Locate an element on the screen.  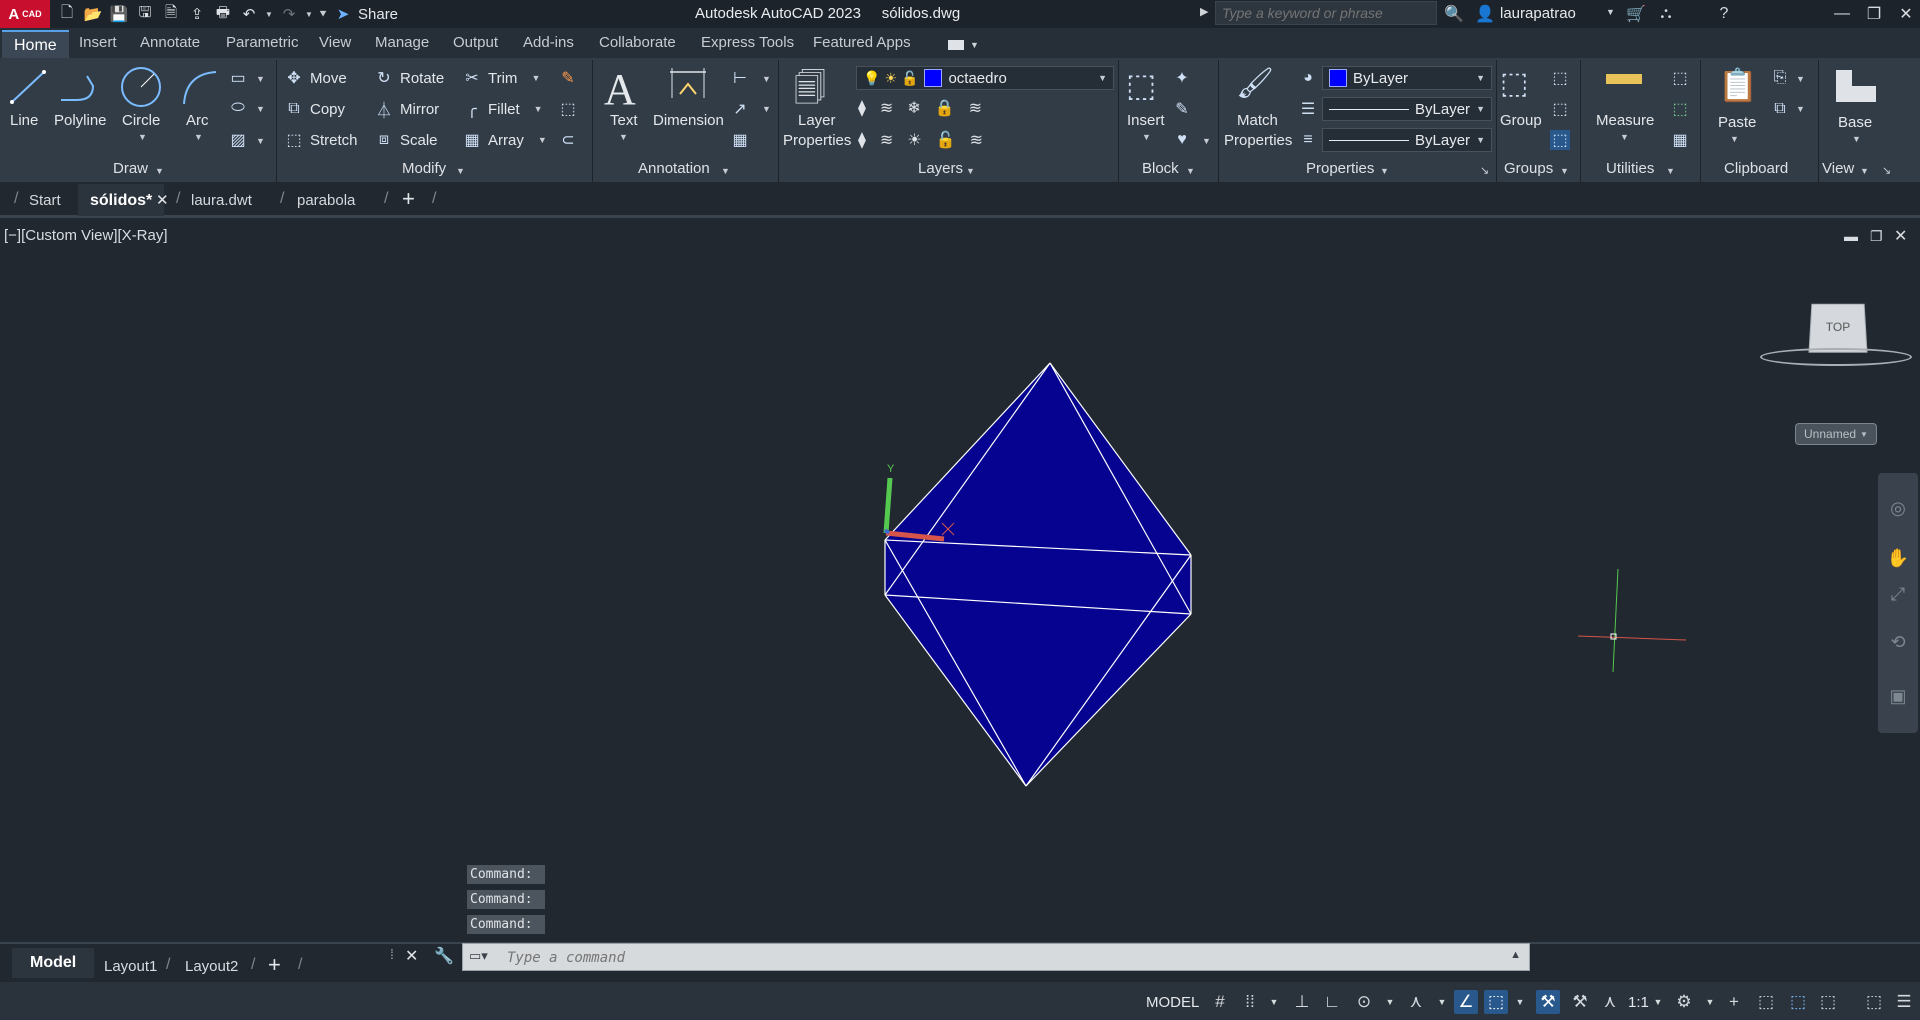
octahedron-faces is located at coordinates (1038, 574).